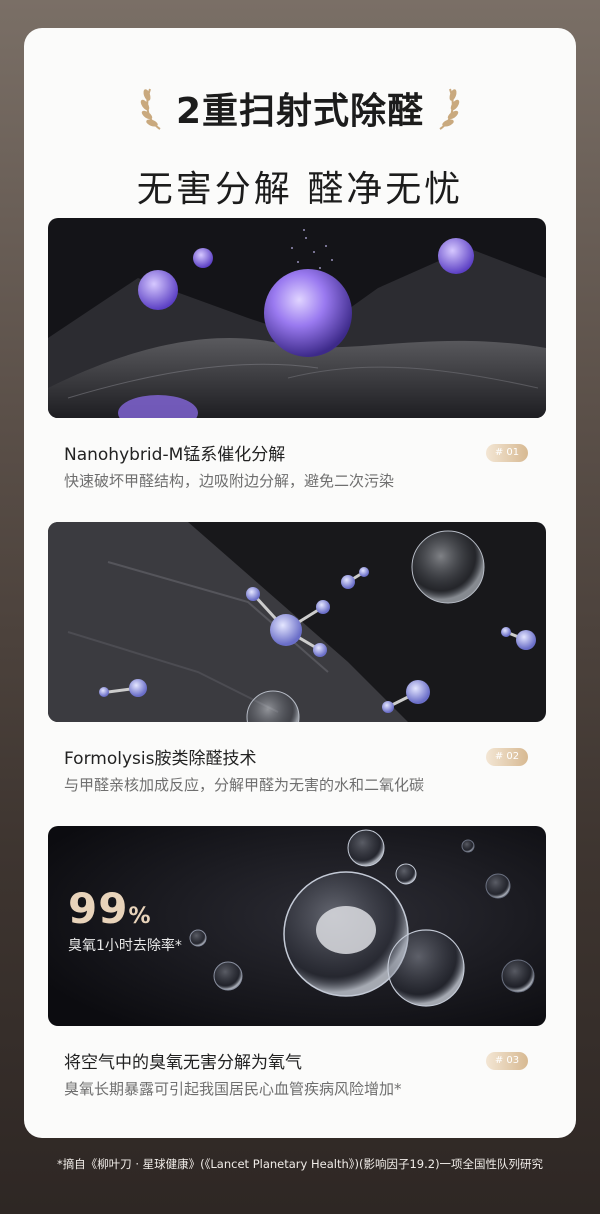 The width and height of the screenshot is (600, 1214). What do you see at coordinates (140, 916) in the screenshot?
I see `stat-unit: %` at bounding box center [140, 916].